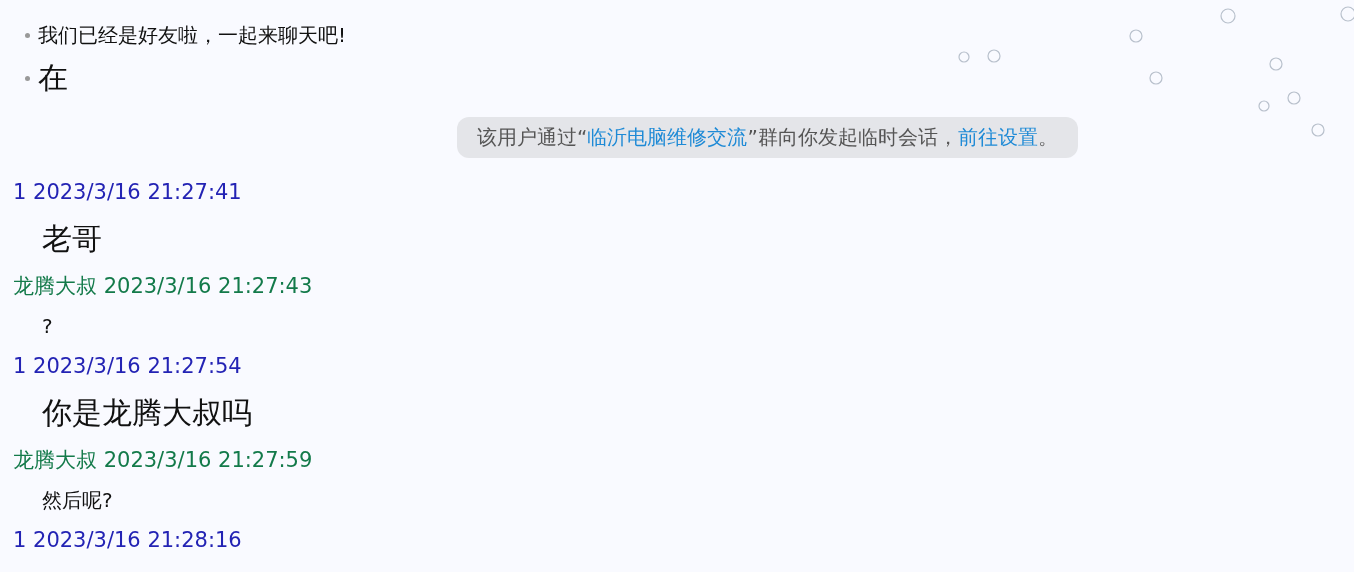 The height and width of the screenshot is (572, 1354). I want to click on chat-message: 我们已经是好友啦，一起来聊天吧!, so click(192, 35).